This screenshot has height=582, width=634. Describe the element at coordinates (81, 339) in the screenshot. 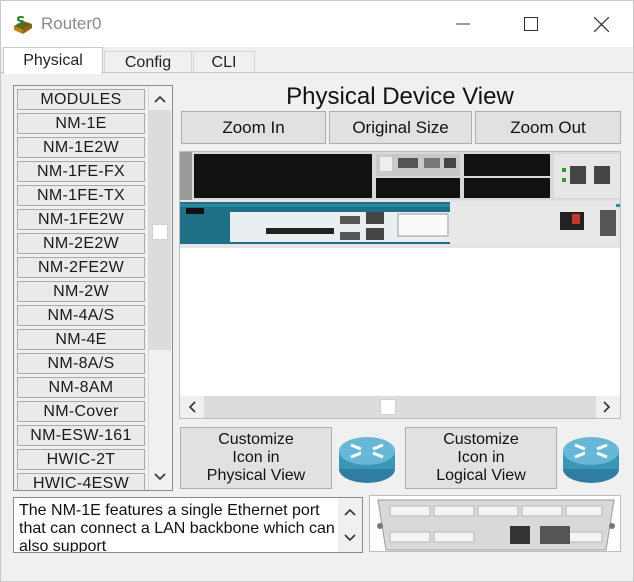

I see `module-item: NM-4E` at that location.